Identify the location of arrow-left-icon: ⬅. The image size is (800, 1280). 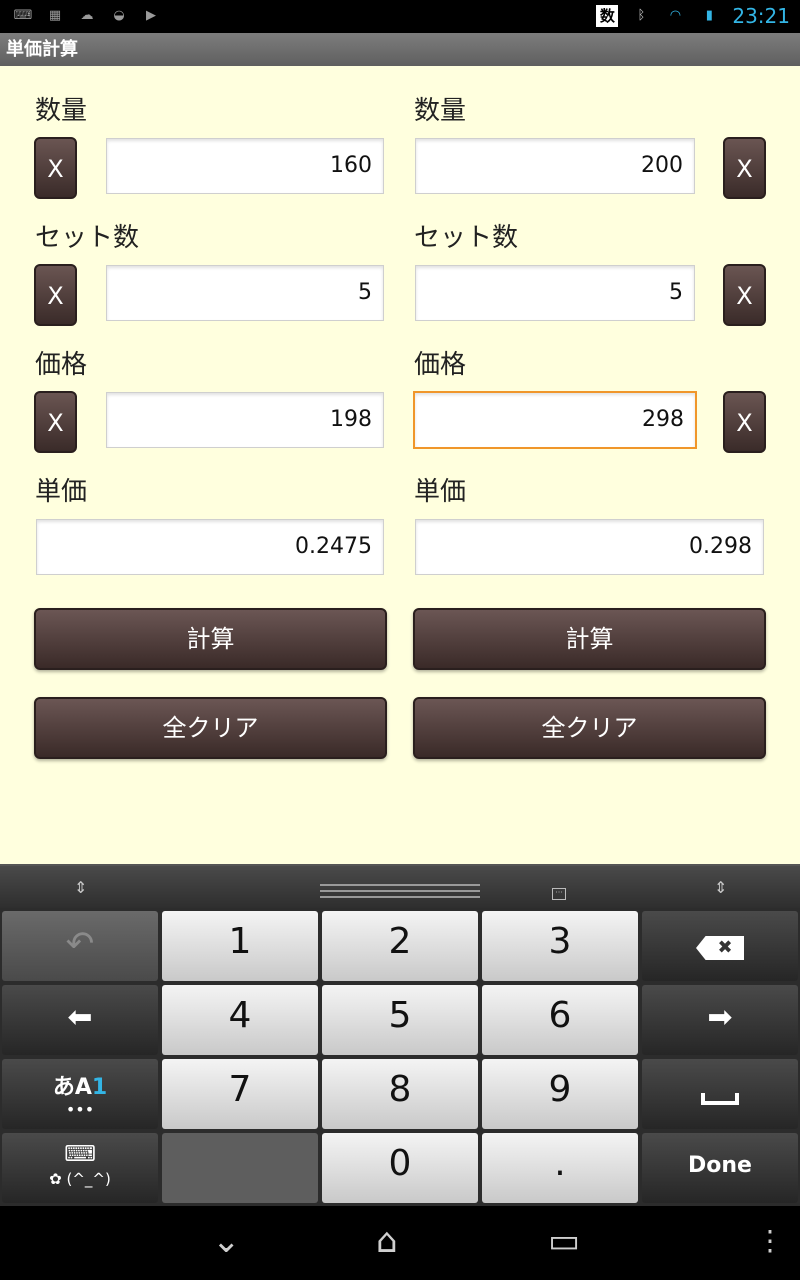
(80, 1017).